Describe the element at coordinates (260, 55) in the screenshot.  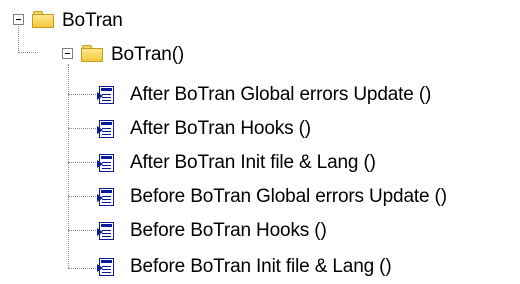
I see `tree-node-child: BoTran()` at that location.